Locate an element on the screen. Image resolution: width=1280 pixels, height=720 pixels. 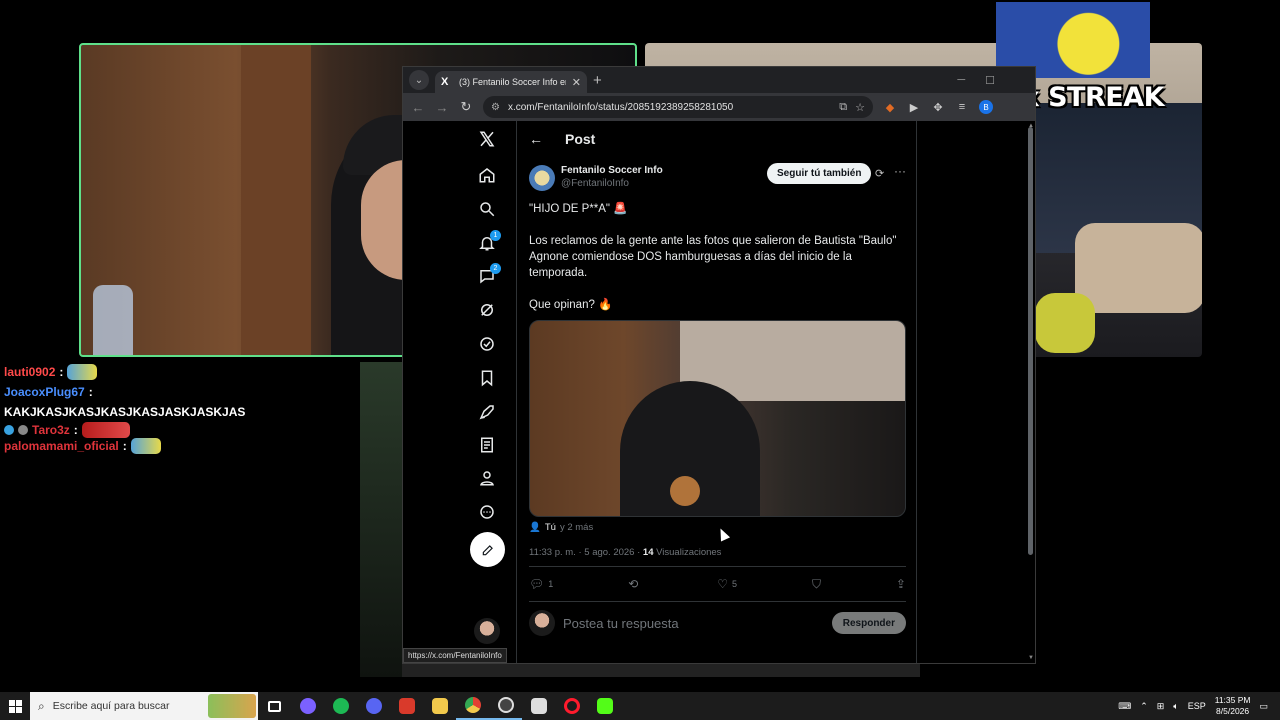
reply-icon: 💬︎ is located at coordinates (537, 584).